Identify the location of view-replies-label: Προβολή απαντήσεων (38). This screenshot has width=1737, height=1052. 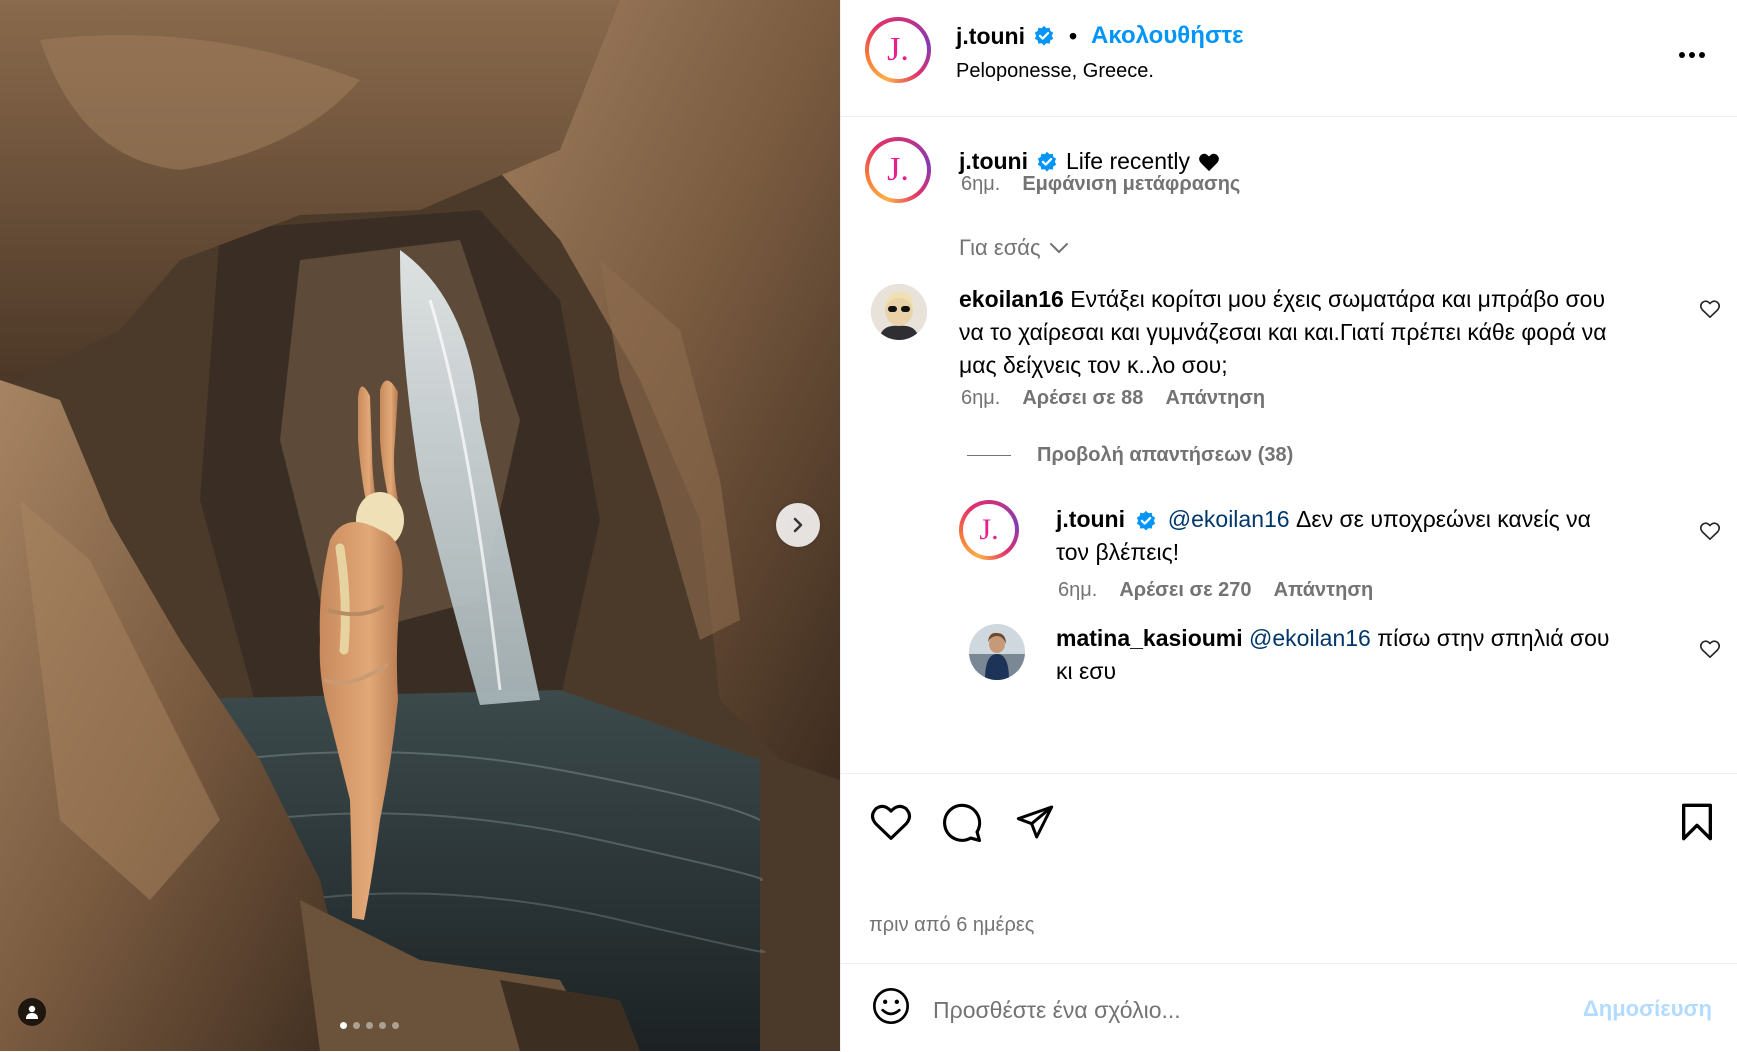
(1165, 455).